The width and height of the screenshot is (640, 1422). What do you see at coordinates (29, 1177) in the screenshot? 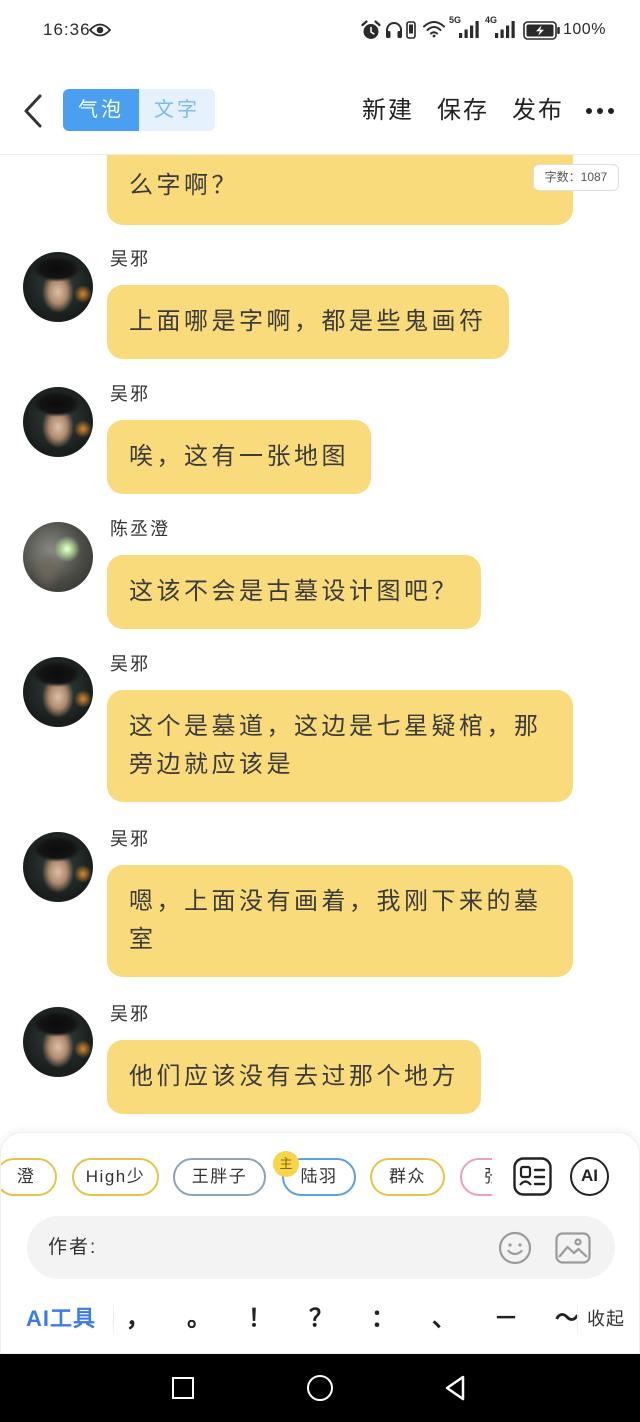
I see `character-chip: 澄` at bounding box center [29, 1177].